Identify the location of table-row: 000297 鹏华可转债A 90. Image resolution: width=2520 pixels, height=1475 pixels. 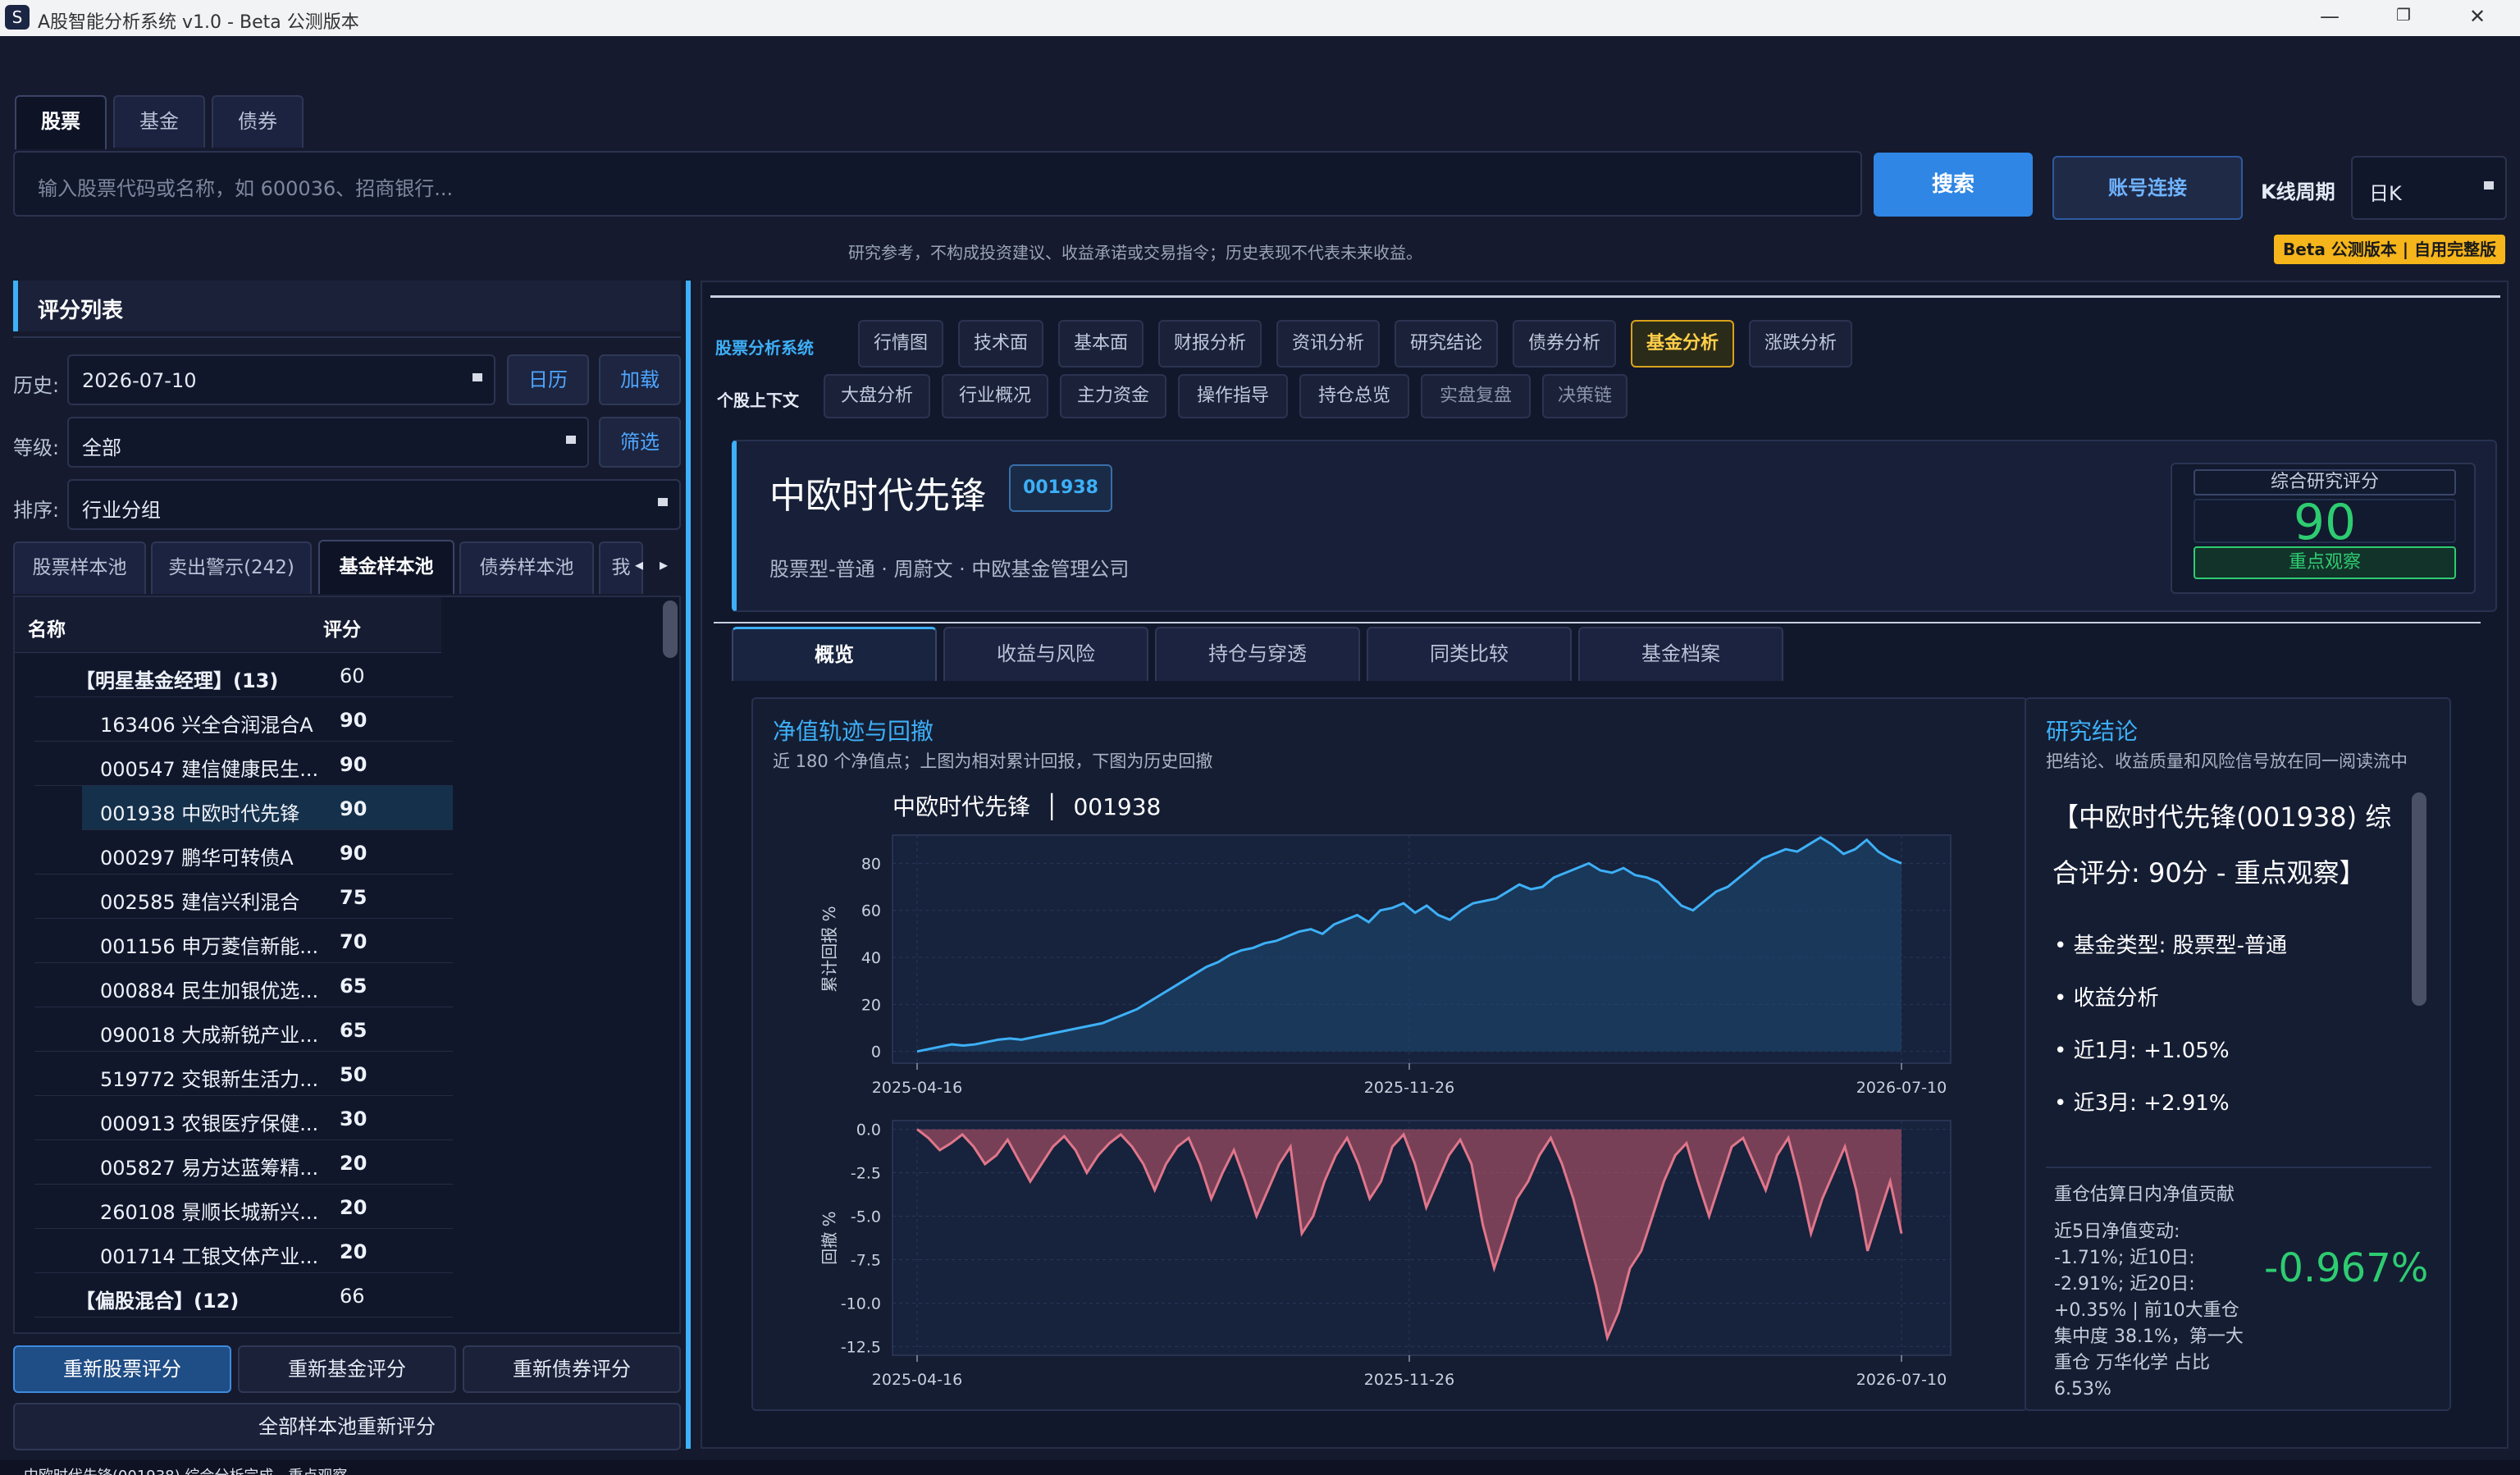
(244, 852).